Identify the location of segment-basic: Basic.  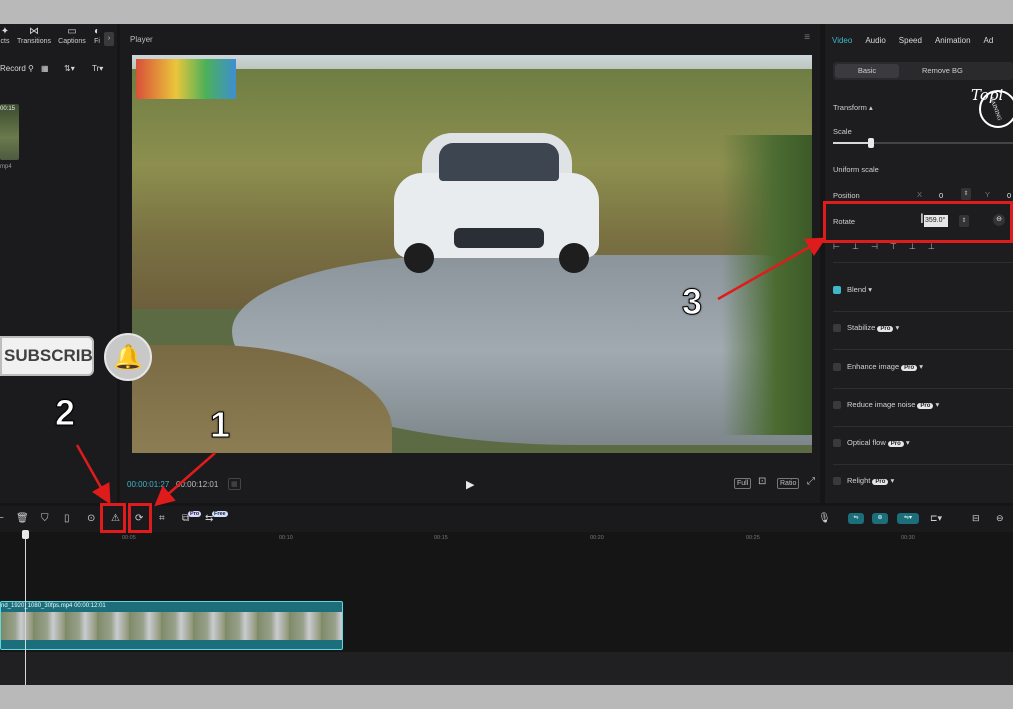
(867, 71).